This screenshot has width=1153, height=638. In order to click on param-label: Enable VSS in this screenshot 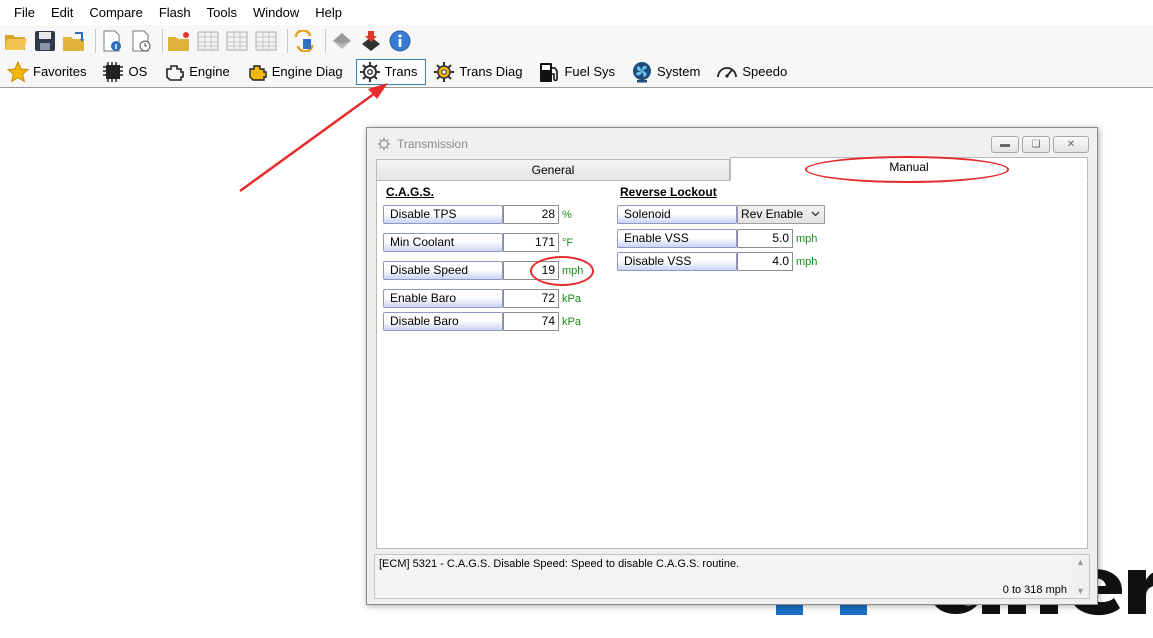, I will do `click(677, 238)`.